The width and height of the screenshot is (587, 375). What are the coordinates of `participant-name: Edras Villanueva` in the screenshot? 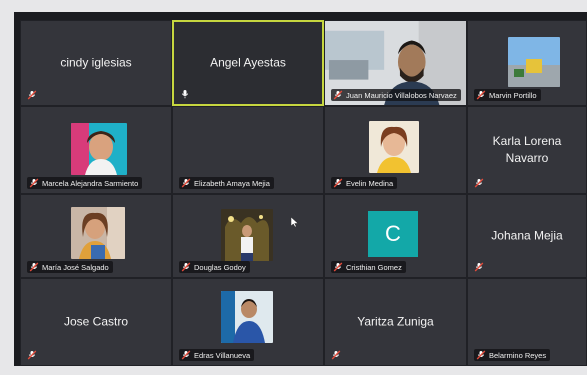 It's located at (222, 355).